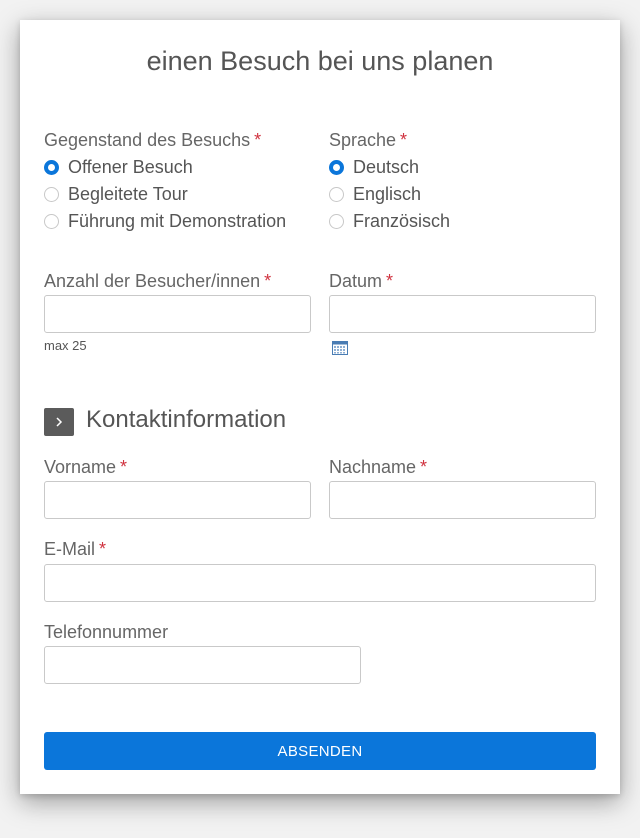 The image size is (640, 838). I want to click on radio-englisch: Englisch, so click(375, 194).